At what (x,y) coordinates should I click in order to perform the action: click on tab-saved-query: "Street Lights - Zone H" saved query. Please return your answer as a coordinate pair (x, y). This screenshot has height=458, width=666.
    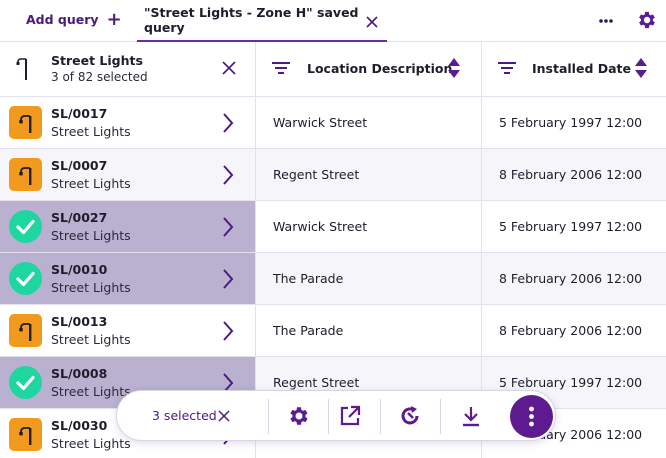
    Looking at the image, I should click on (262, 21).